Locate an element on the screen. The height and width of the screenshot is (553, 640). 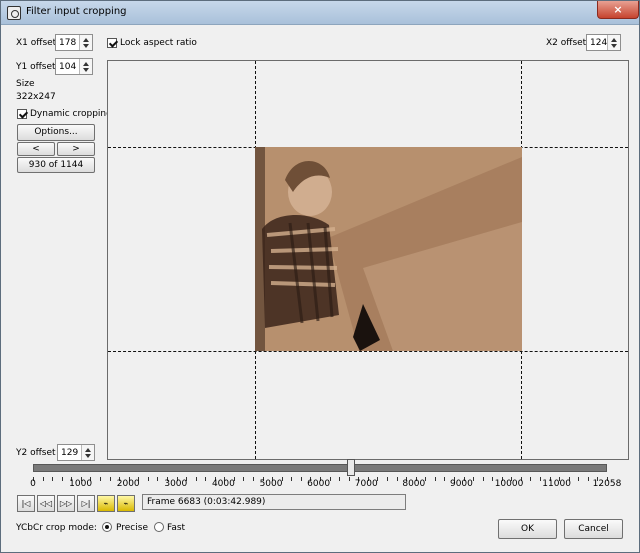
title-bar: Filter input cropping × is located at coordinates (320, 13).